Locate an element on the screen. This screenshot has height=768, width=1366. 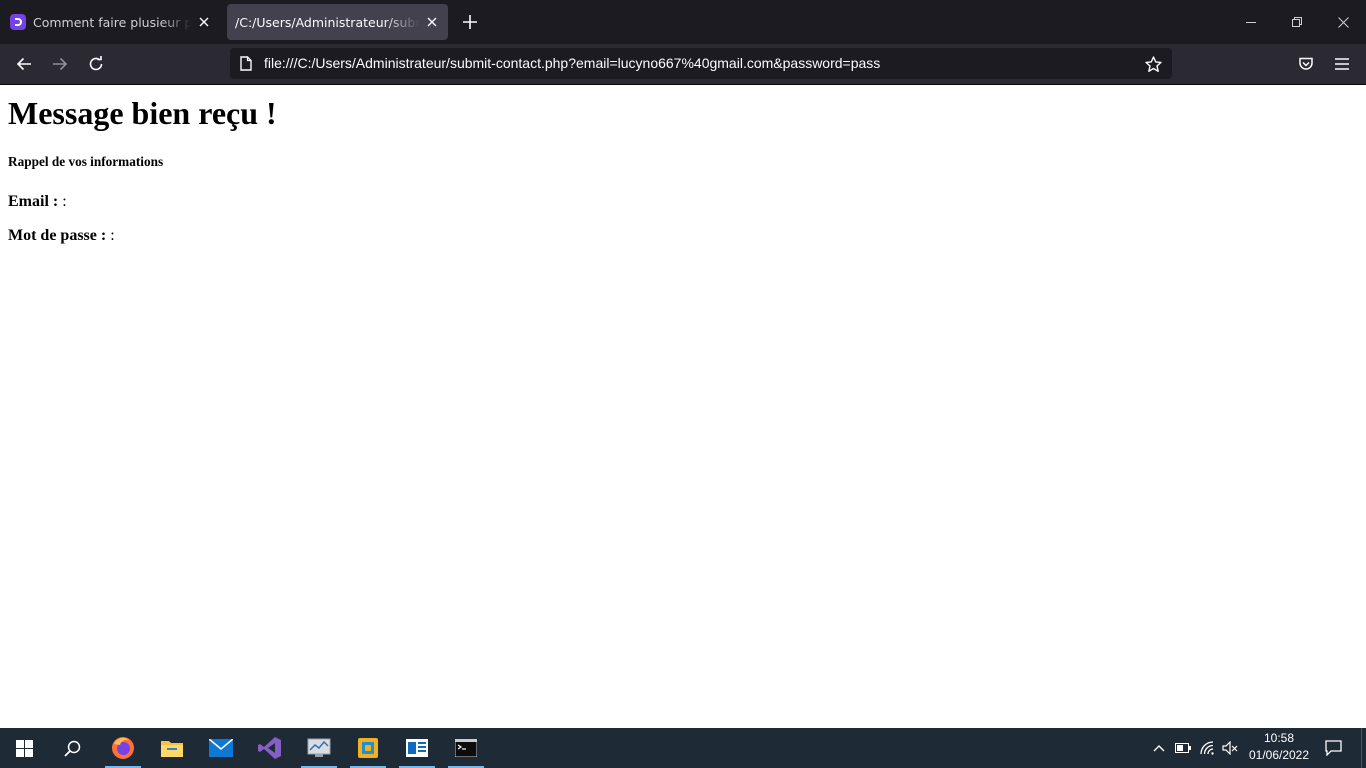
restore-icon is located at coordinates (1297, 22).